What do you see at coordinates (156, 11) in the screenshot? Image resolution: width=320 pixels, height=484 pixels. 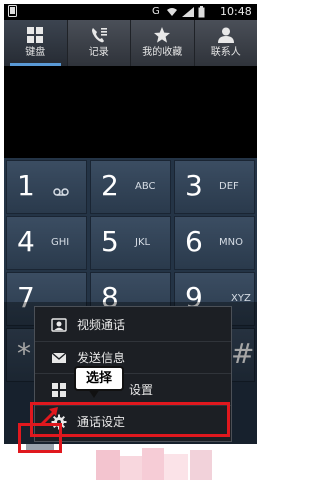 I see `g-signal-icon: G` at bounding box center [156, 11].